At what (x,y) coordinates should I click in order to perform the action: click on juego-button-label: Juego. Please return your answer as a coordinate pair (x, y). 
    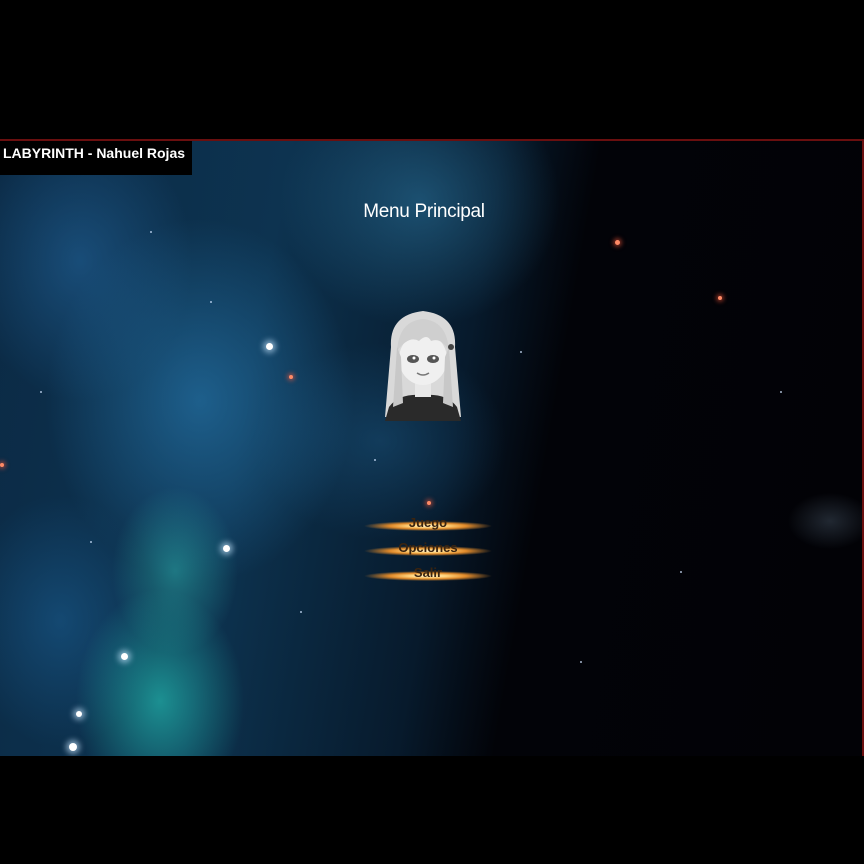
    Looking at the image, I should click on (428, 522).